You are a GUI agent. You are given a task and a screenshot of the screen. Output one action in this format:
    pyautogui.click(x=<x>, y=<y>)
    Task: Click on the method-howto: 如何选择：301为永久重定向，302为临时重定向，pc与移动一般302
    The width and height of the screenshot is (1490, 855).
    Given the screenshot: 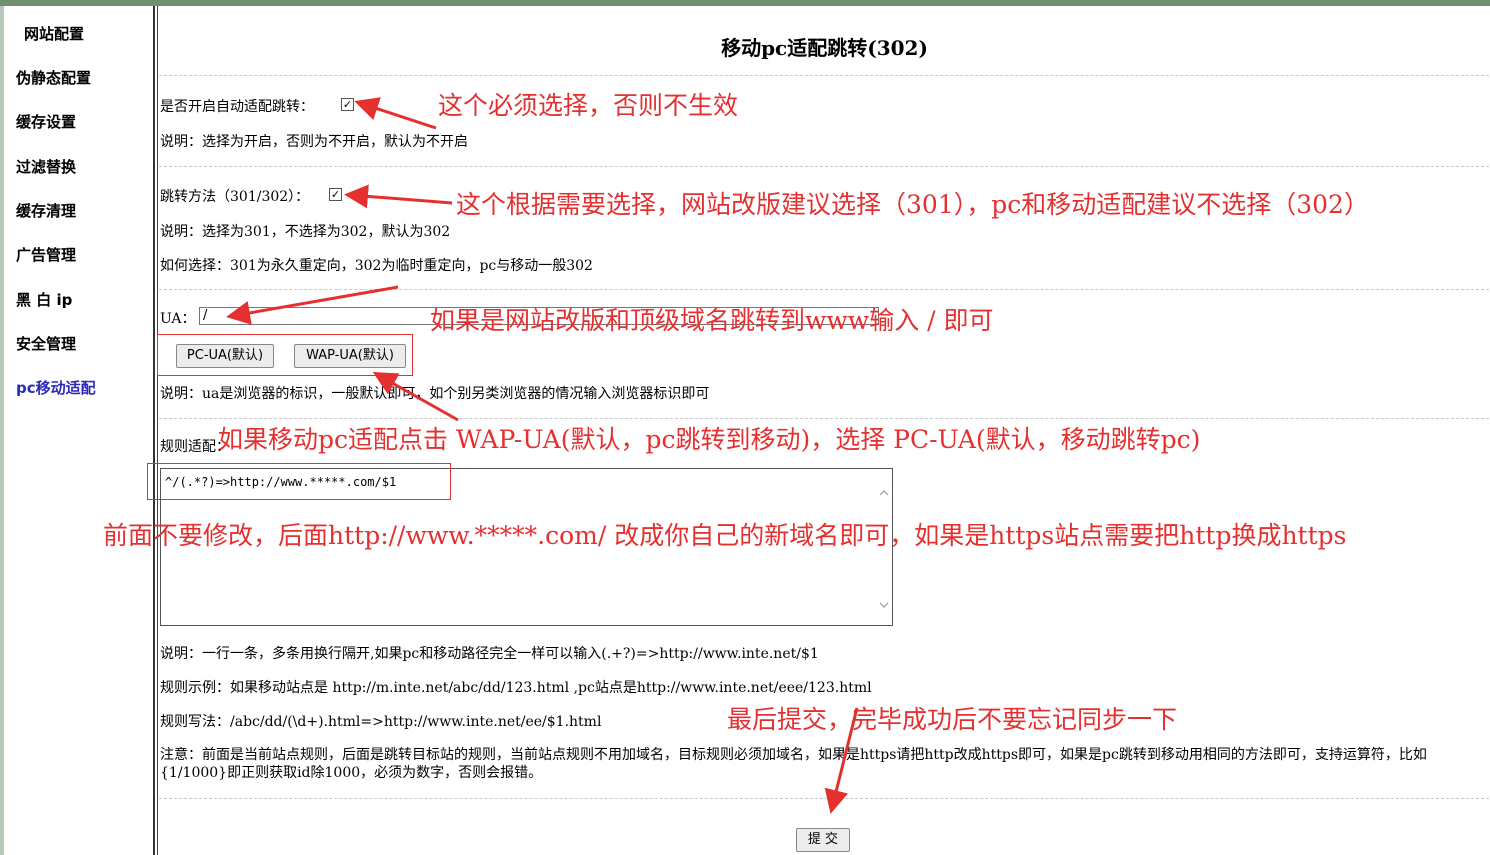 What is the action you would take?
    pyautogui.click(x=376, y=266)
    